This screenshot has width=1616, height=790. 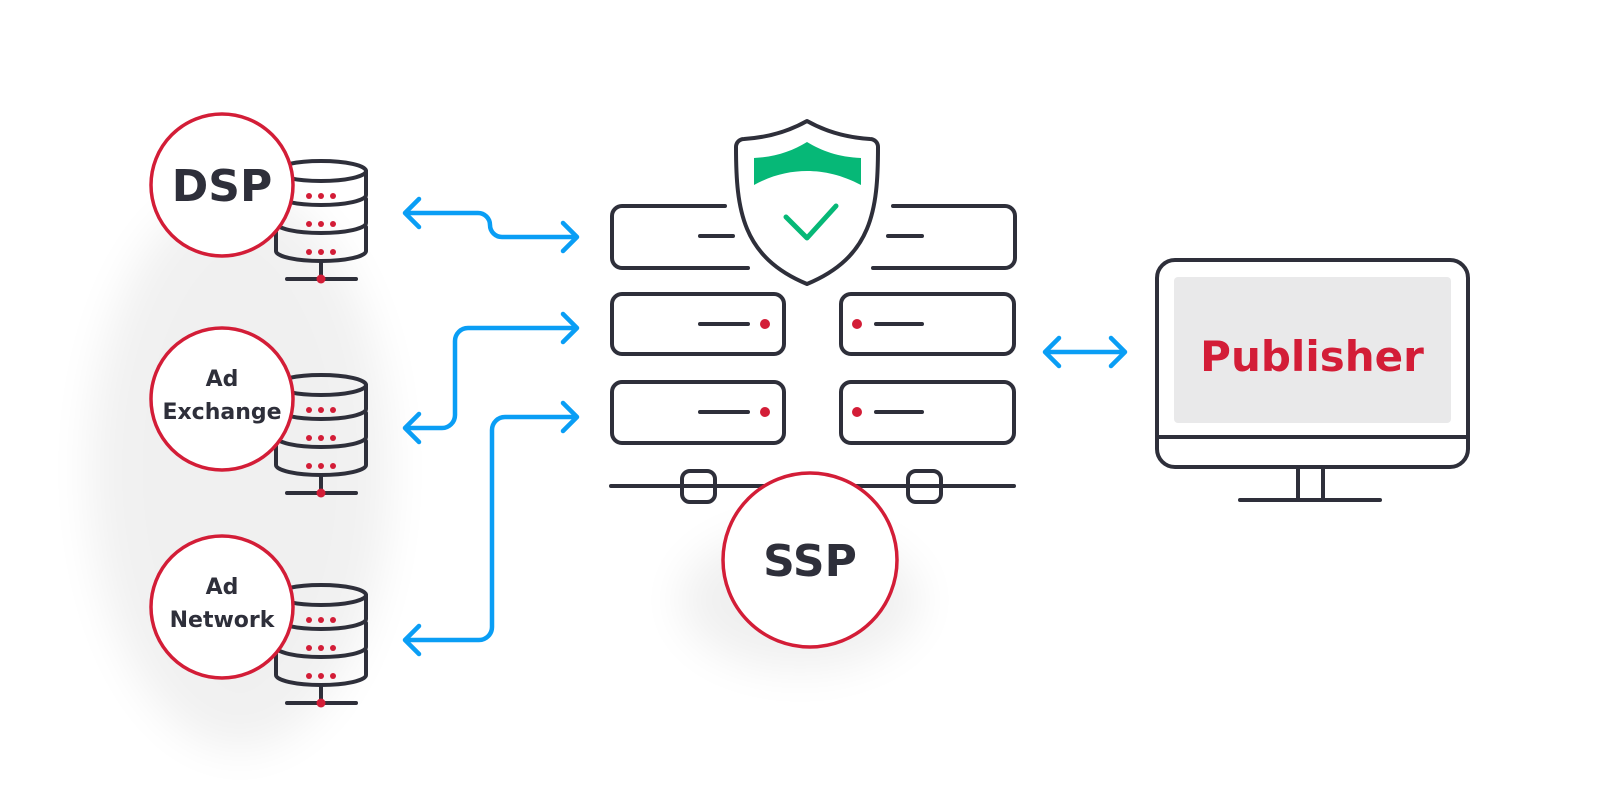 What do you see at coordinates (222, 607) in the screenshot?
I see `ad-network-circle` at bounding box center [222, 607].